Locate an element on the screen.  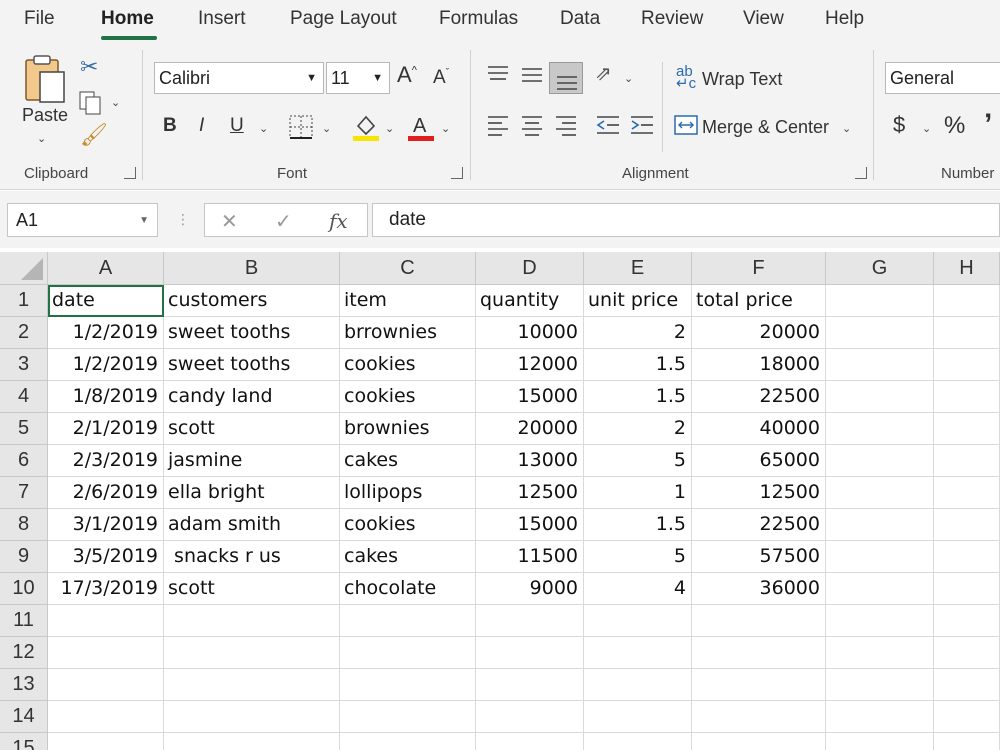
cell-d8: 15000 is located at coordinates (530, 525).